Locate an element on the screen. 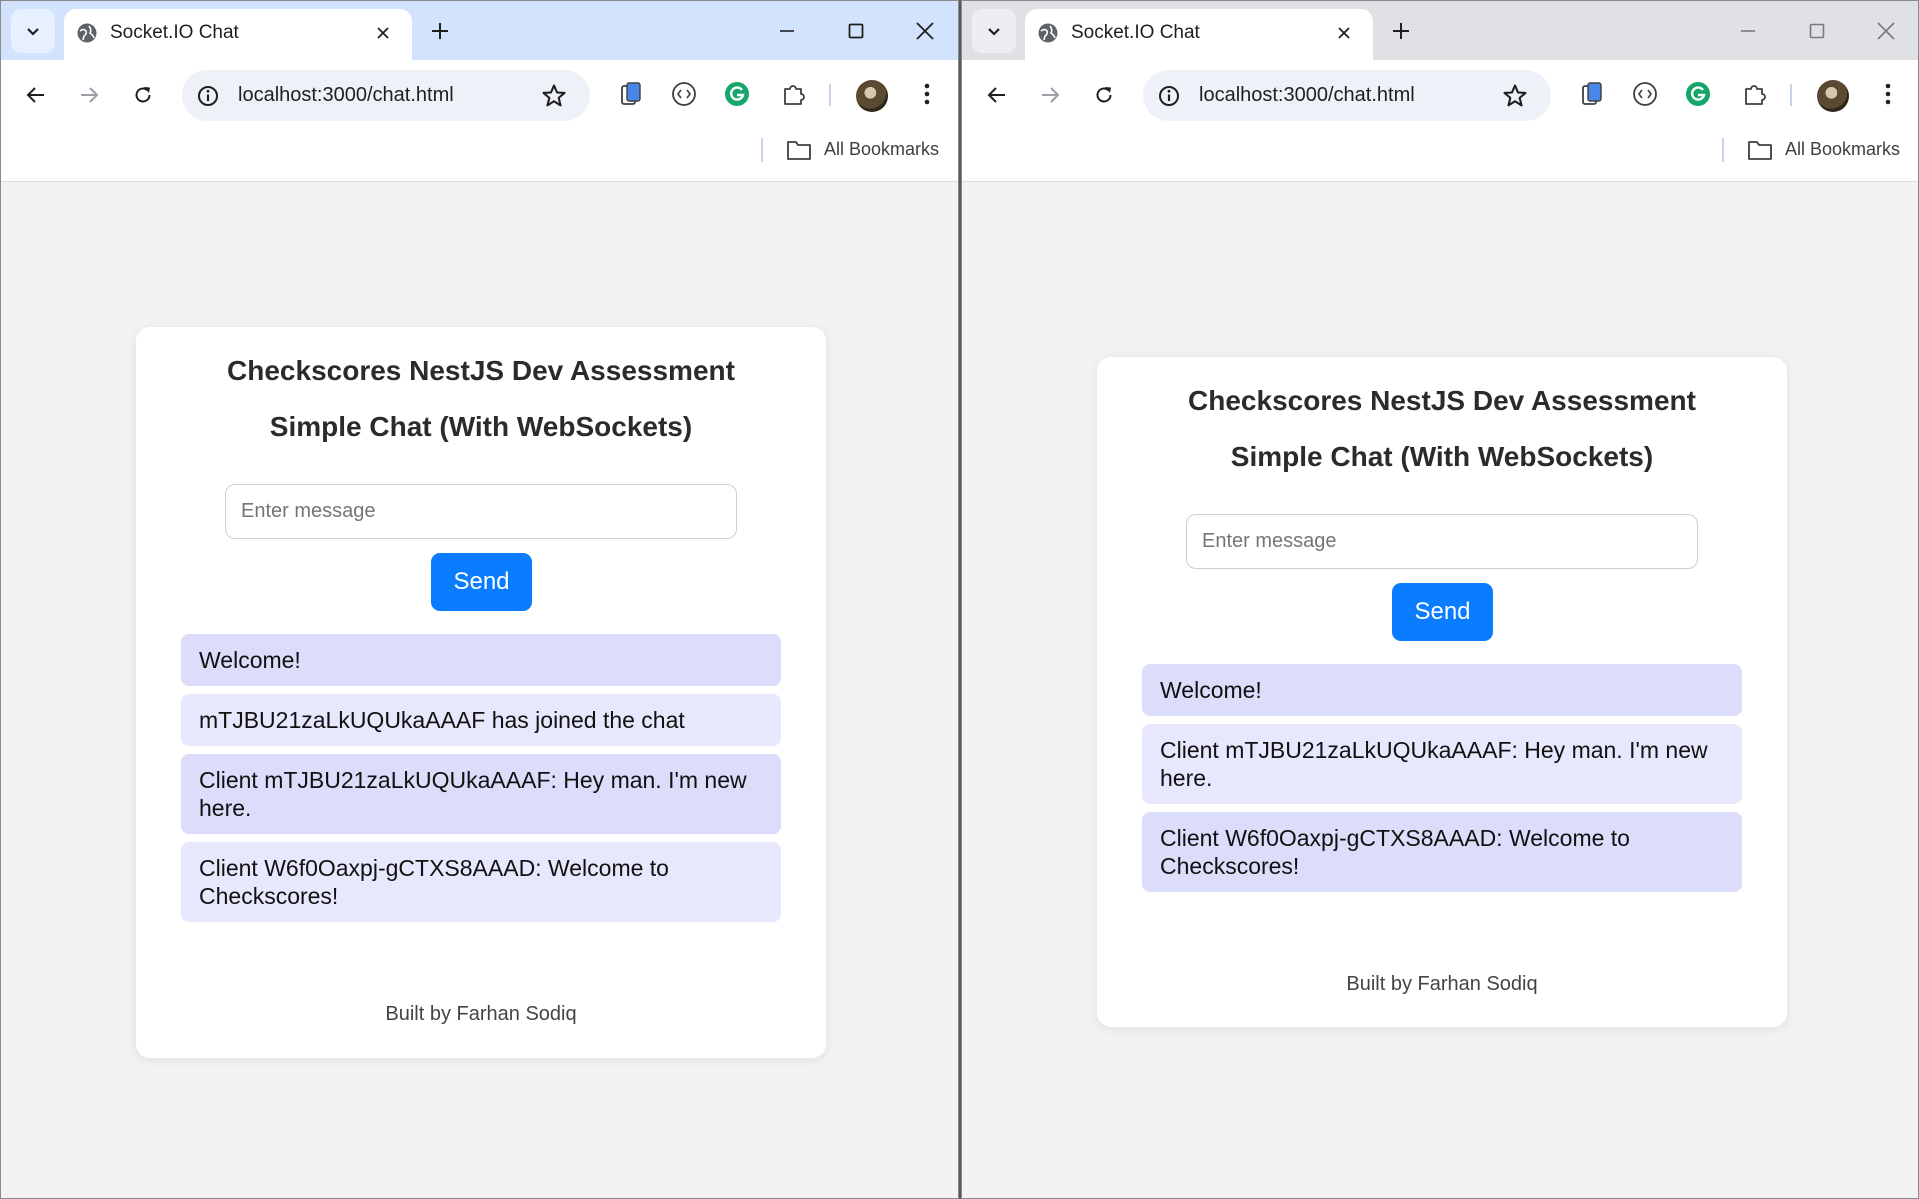  minimize-icon is located at coordinates (1748, 31).